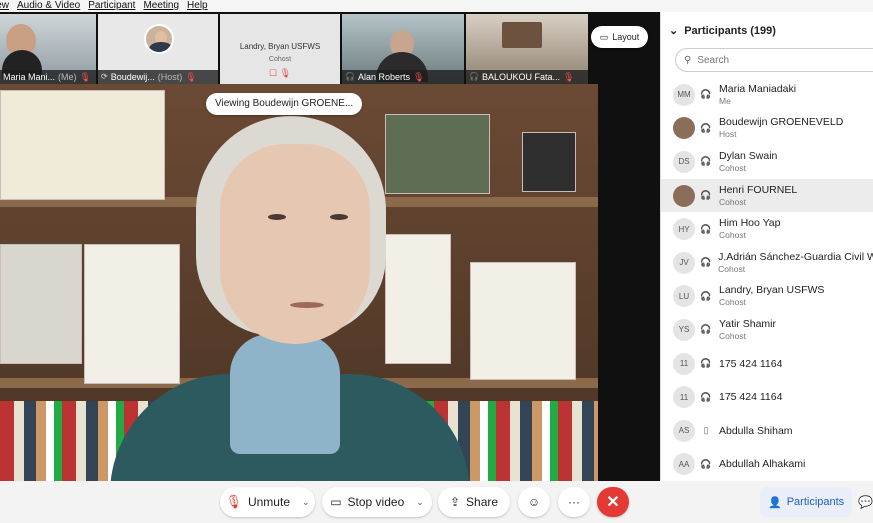 The width and height of the screenshot is (873, 523). I want to click on participant-role: Me, so click(725, 100).